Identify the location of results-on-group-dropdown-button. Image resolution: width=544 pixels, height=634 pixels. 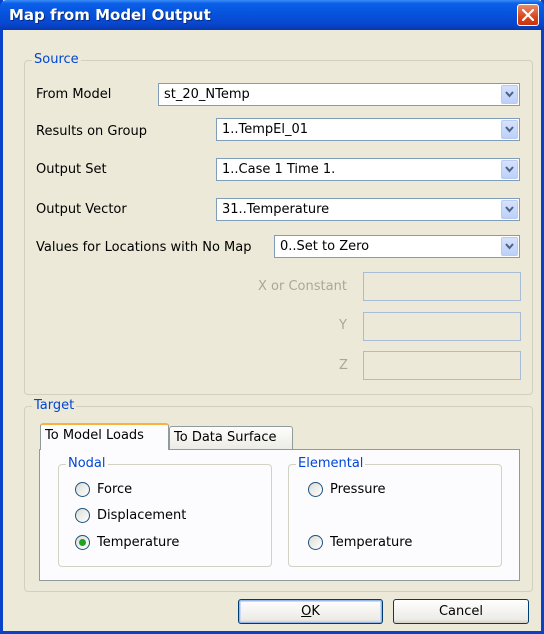
(509, 129).